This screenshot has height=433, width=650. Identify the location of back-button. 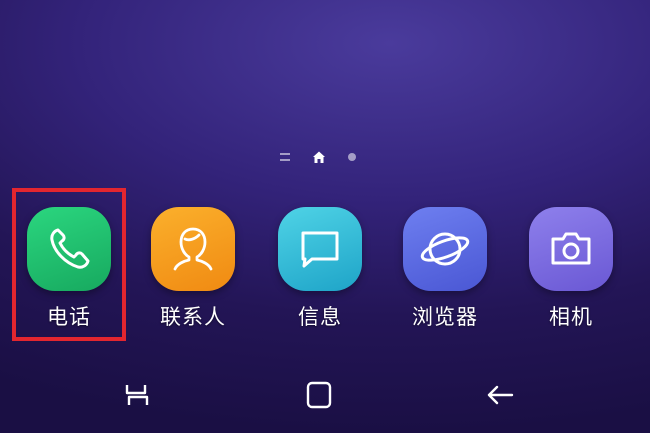
(500, 395).